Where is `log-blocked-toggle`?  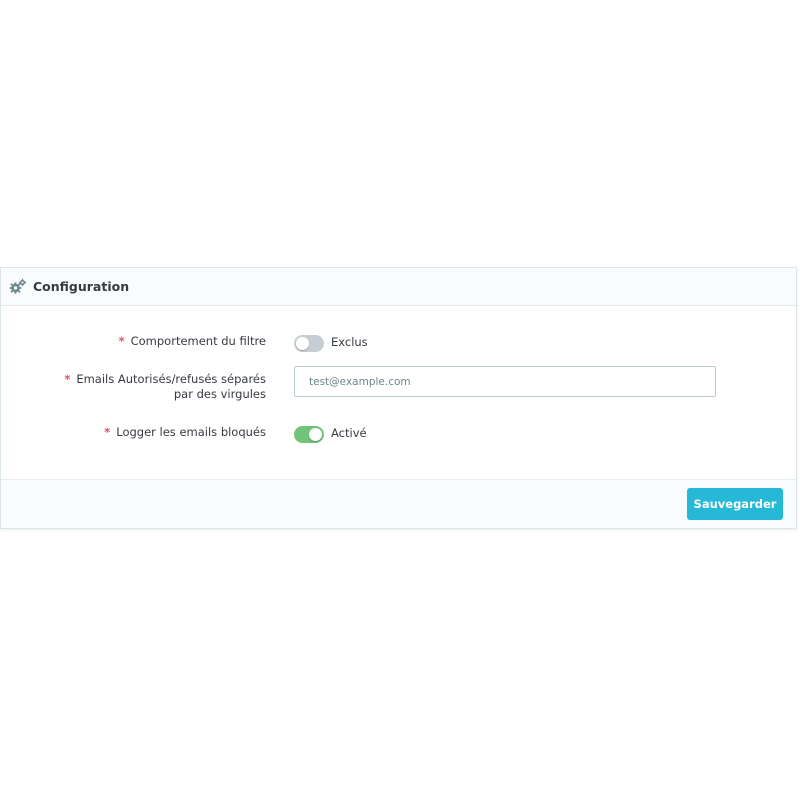
log-blocked-toggle is located at coordinates (309, 434).